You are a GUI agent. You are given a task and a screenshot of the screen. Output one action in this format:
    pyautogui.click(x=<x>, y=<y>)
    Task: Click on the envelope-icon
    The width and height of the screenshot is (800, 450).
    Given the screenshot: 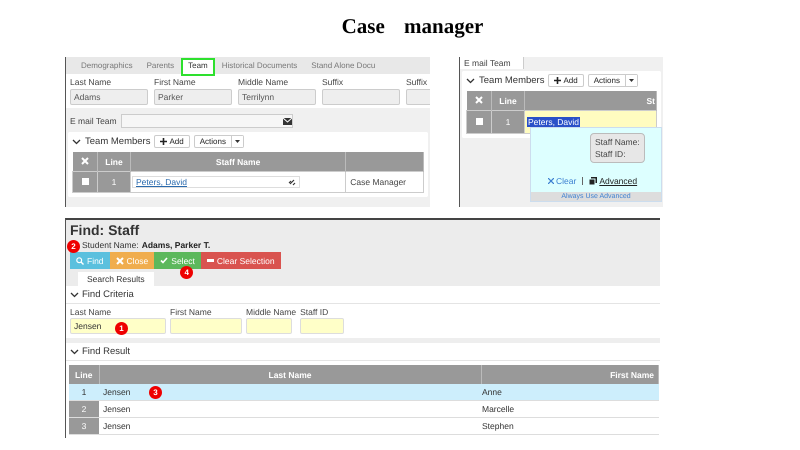 What is the action you would take?
    pyautogui.click(x=287, y=121)
    